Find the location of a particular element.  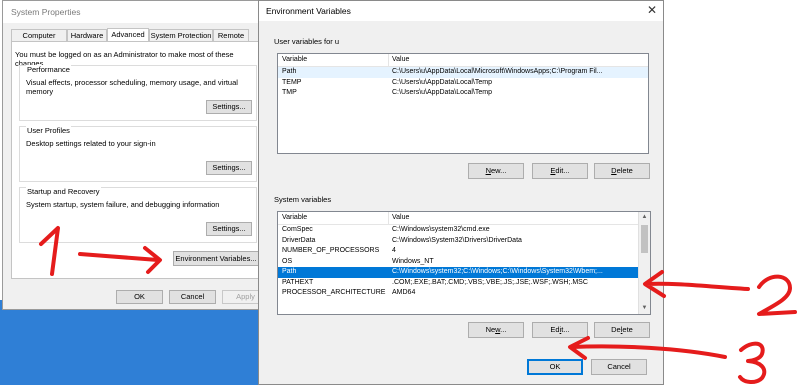

tab-system-protection: System Protection is located at coordinates (181, 35).